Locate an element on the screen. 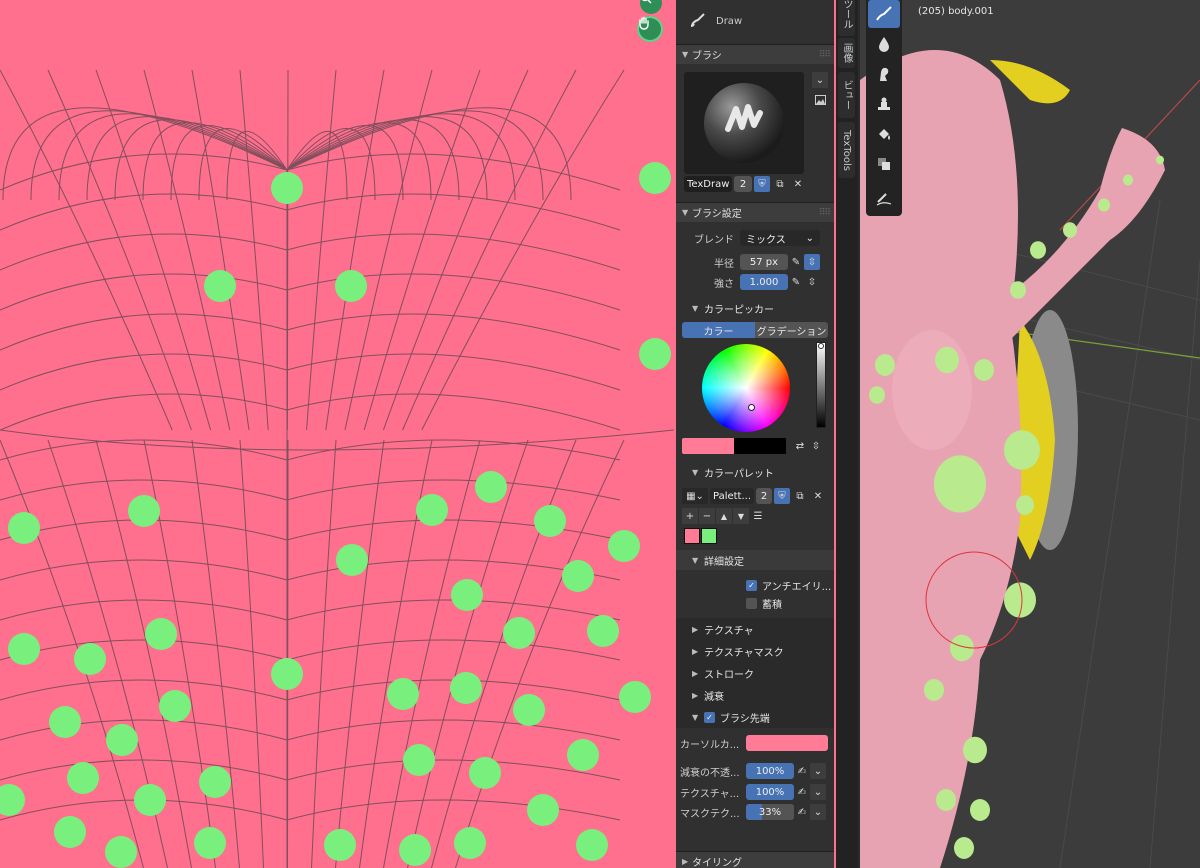  chevron-right-icon: ▶ is located at coordinates (695, 673).